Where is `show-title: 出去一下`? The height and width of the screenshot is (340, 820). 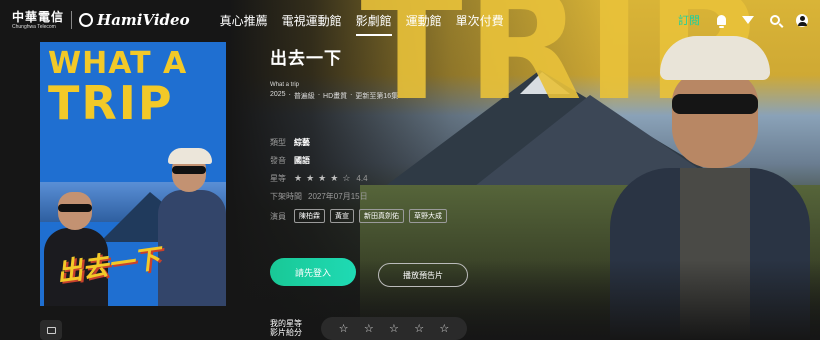 show-title: 出去一下 is located at coordinates (306, 58).